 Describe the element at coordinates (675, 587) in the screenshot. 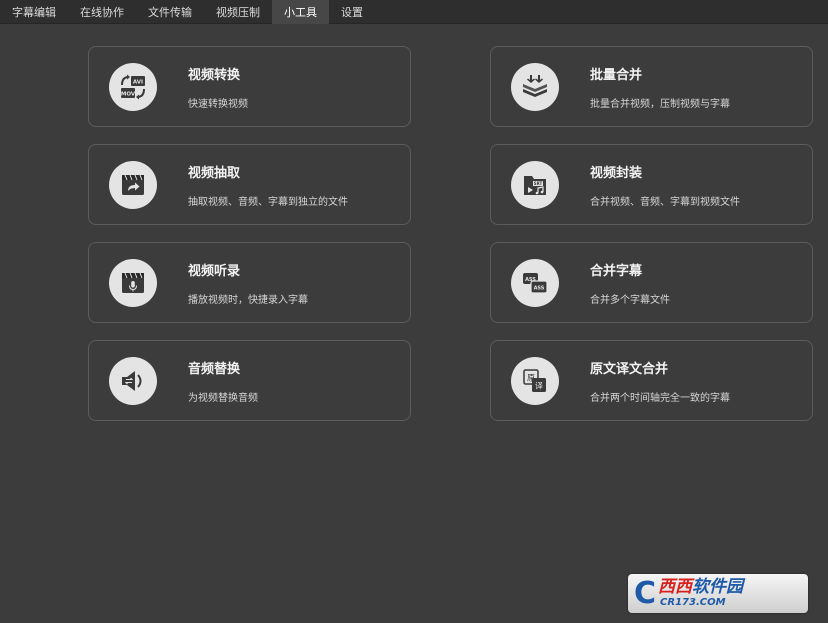

I see `watermark-brand-red: 西西` at that location.